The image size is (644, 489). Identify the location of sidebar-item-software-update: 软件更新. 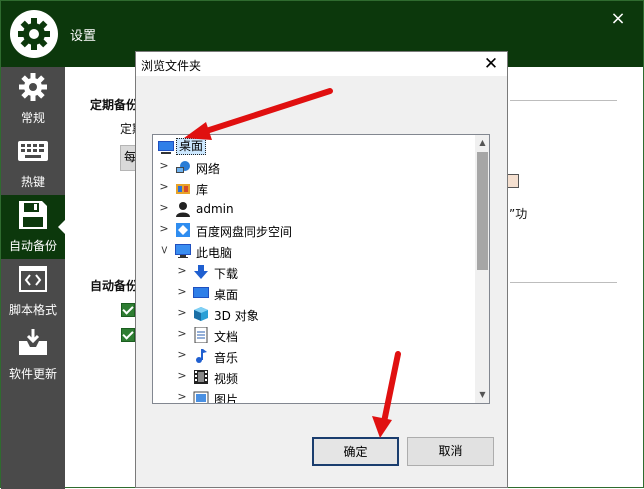
(33, 355).